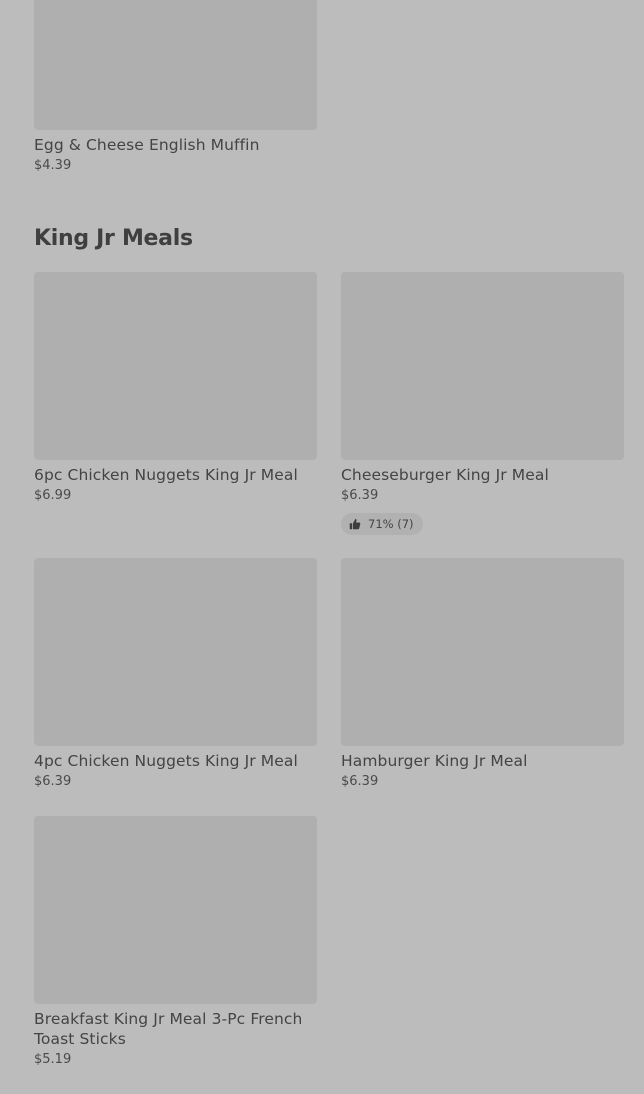 Image resolution: width=644 pixels, height=1094 pixels. I want to click on section-title: King Jr Meals, so click(113, 238).